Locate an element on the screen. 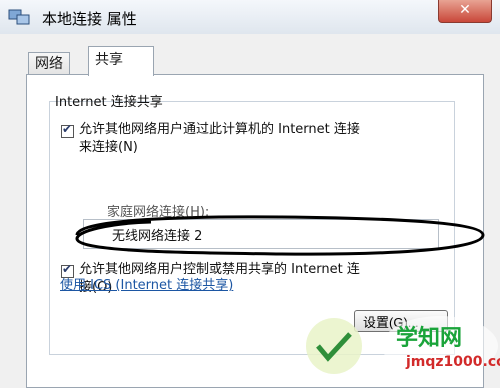 The width and height of the screenshot is (500, 388). tab-label: 共享 is located at coordinates (109, 60).